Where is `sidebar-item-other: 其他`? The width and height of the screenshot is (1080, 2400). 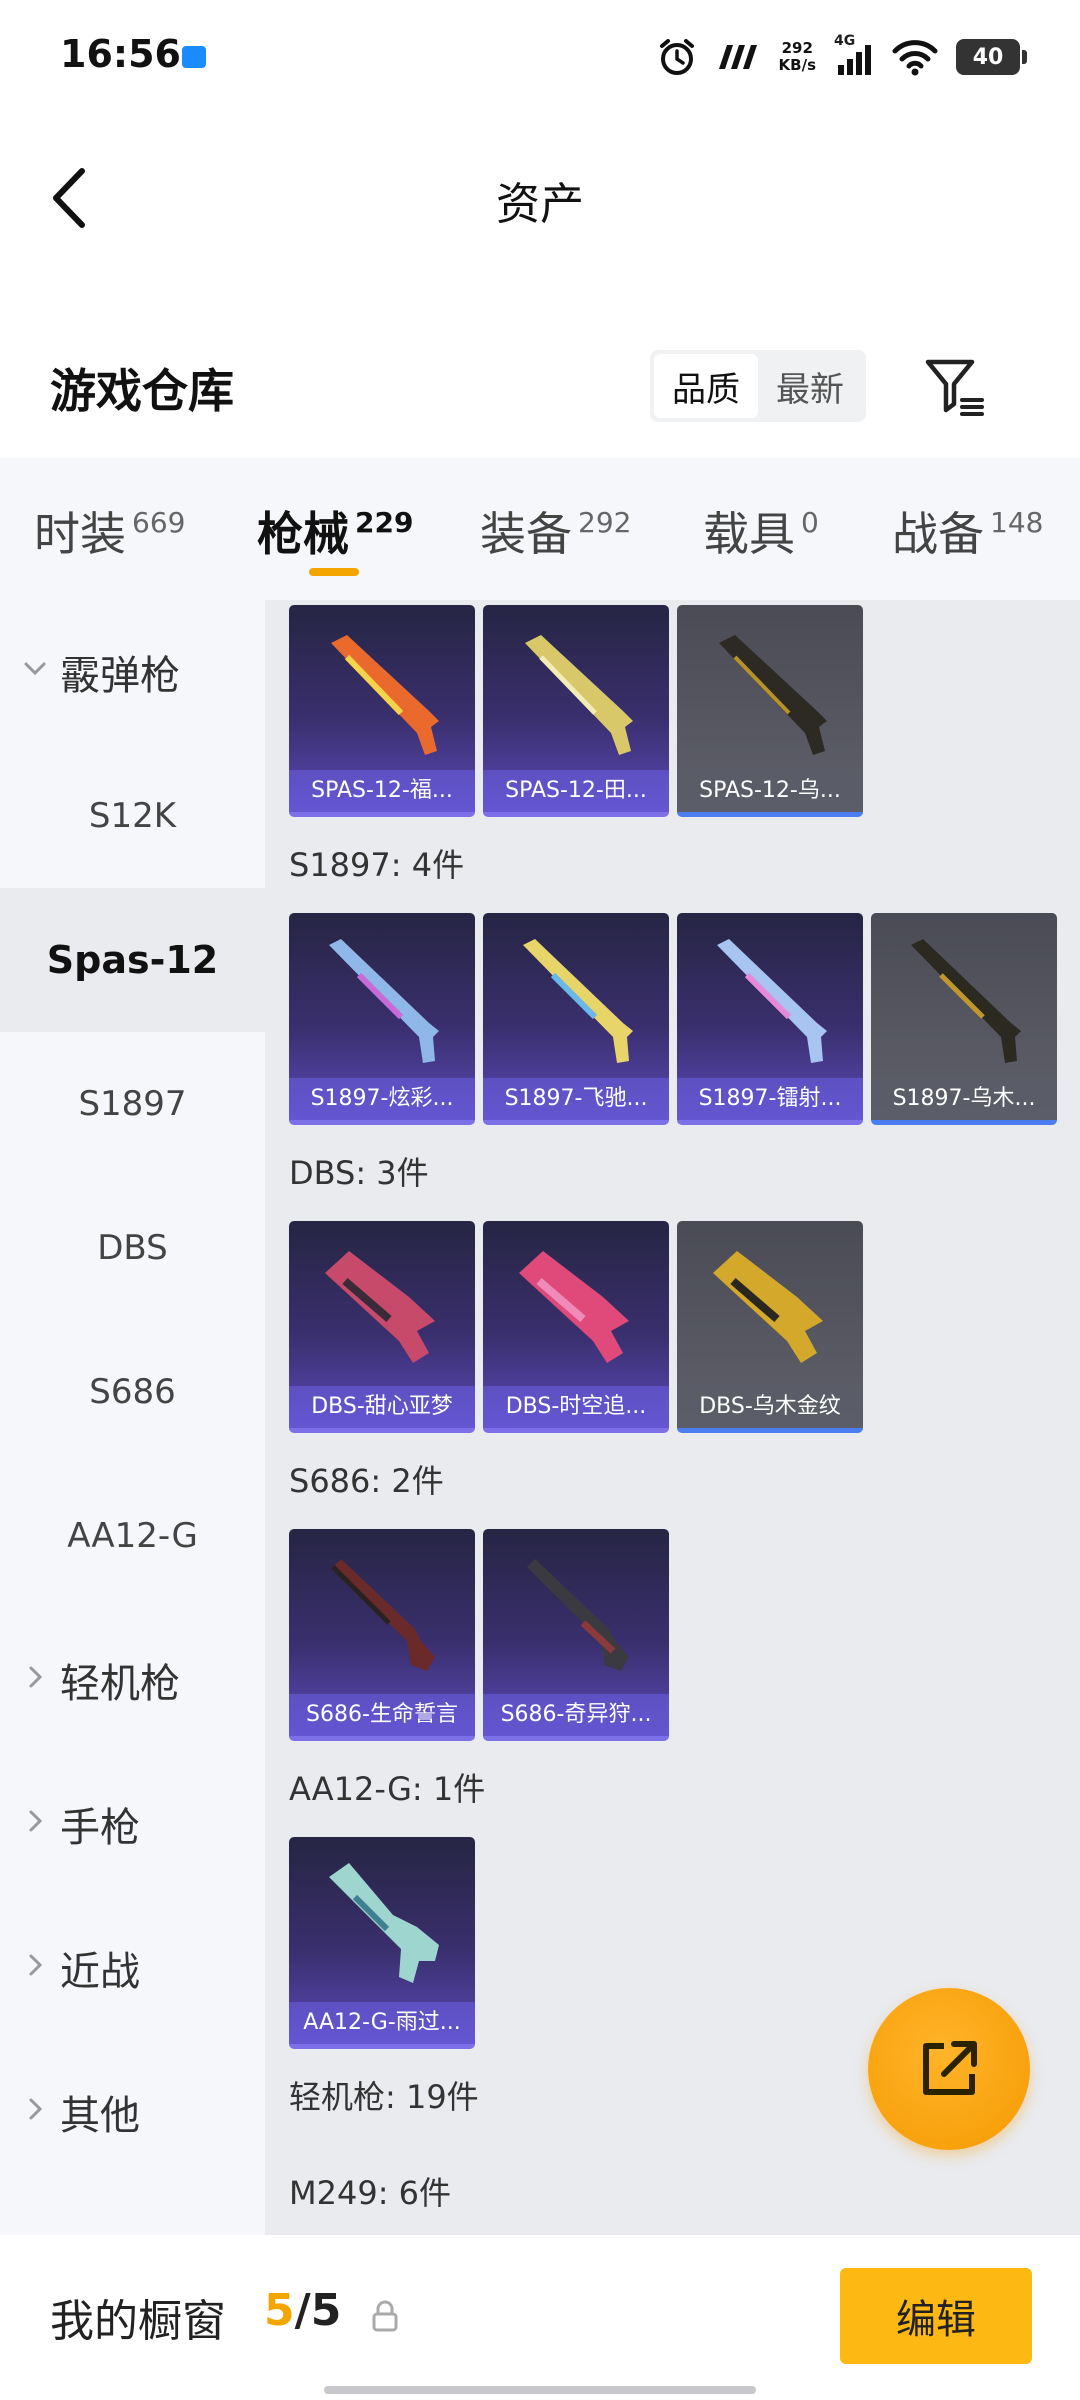 sidebar-item-other: 其他 is located at coordinates (132, 2112).